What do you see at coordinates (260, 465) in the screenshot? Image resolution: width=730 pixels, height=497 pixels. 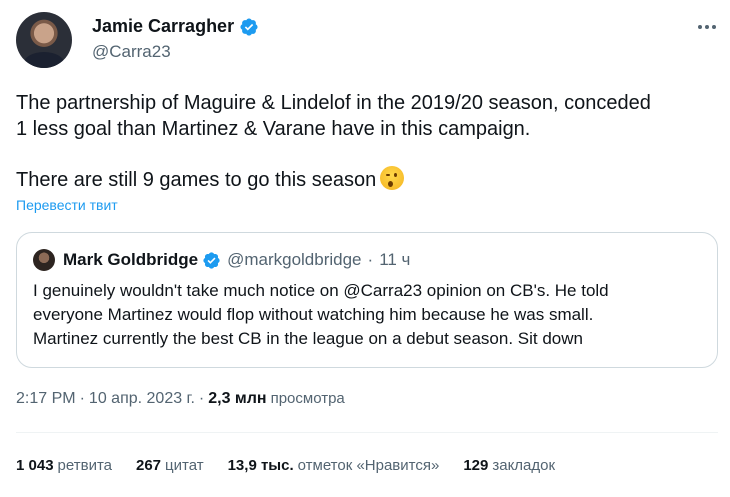 I see `likes-count: 13,9 тыс.` at bounding box center [260, 465].